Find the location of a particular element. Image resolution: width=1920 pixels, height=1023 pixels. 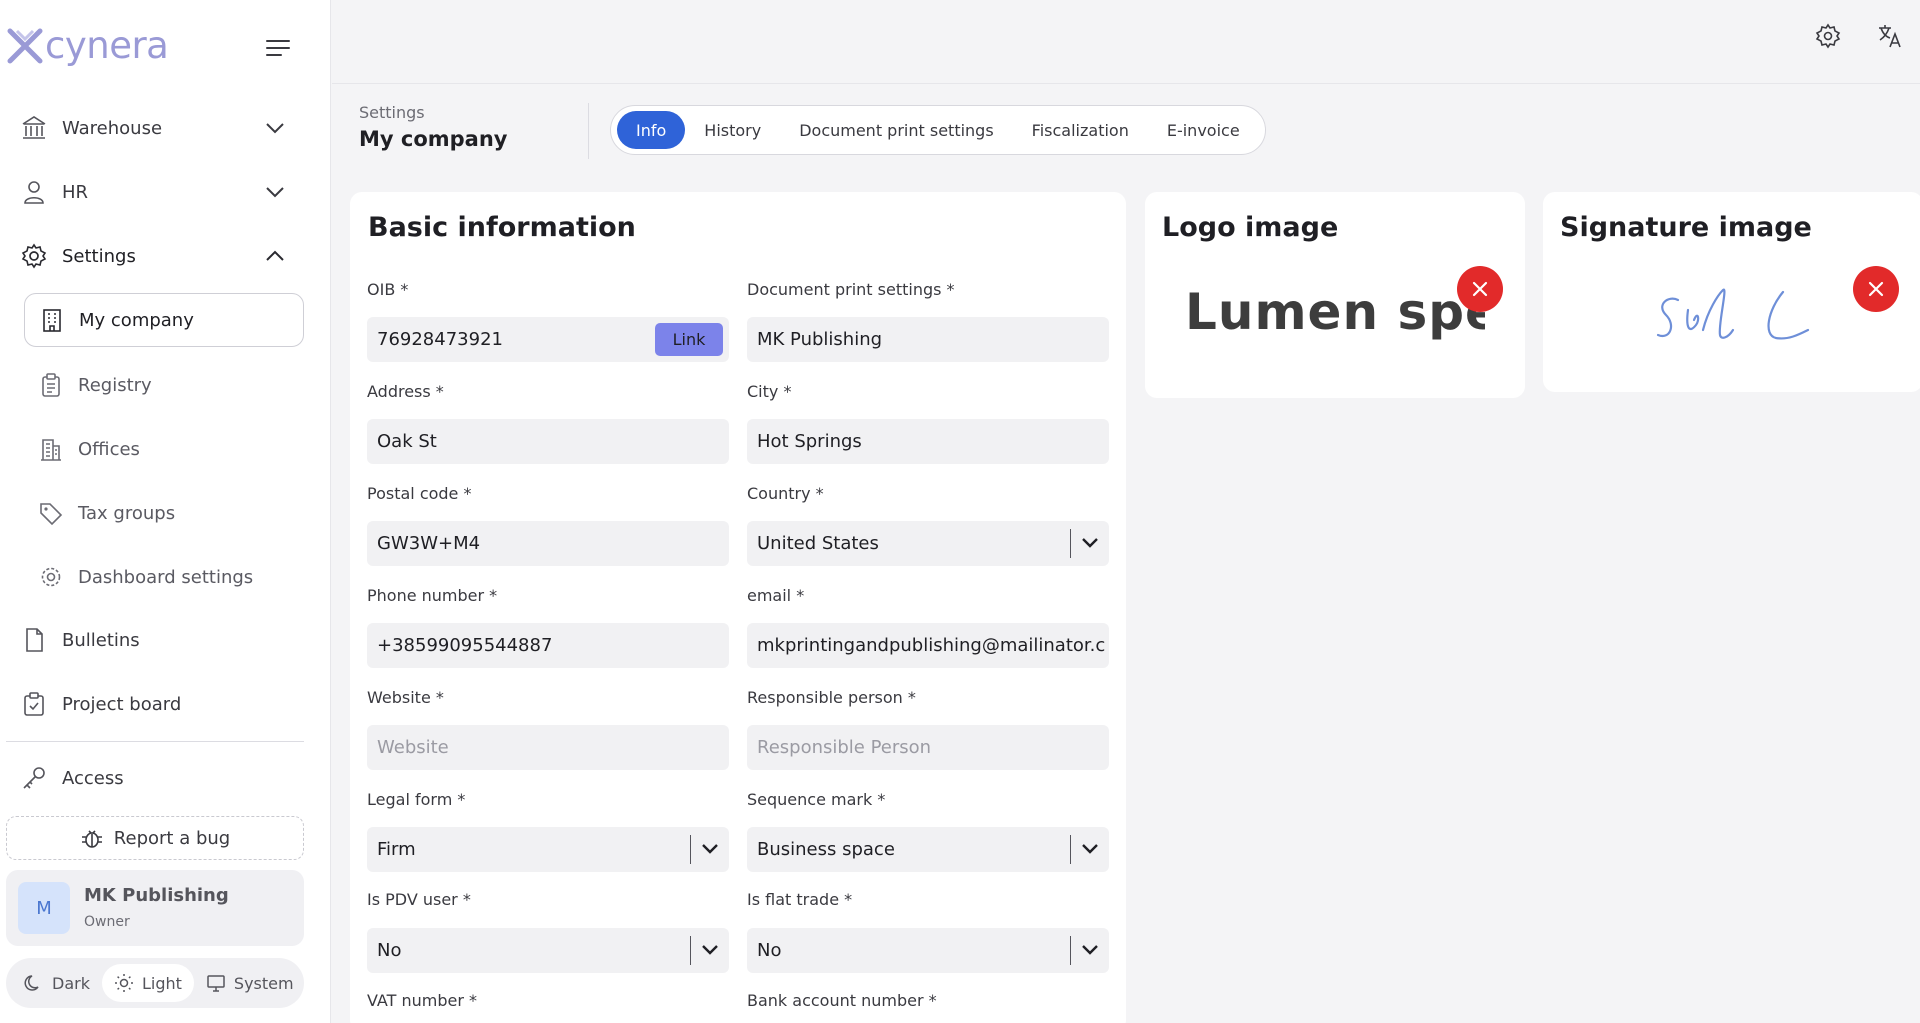

sidebar-item-registry: Registry is located at coordinates (164, 385).